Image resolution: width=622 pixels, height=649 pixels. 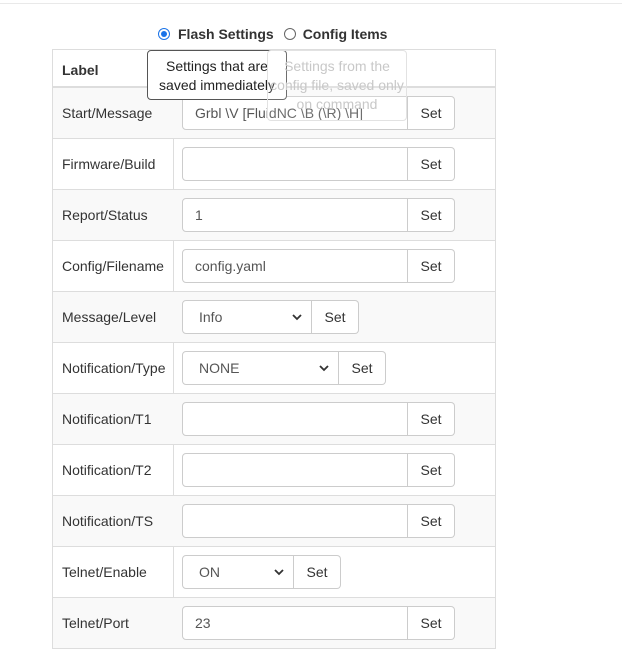 I want to click on setting-label: Telnet/Port, so click(x=95, y=623).